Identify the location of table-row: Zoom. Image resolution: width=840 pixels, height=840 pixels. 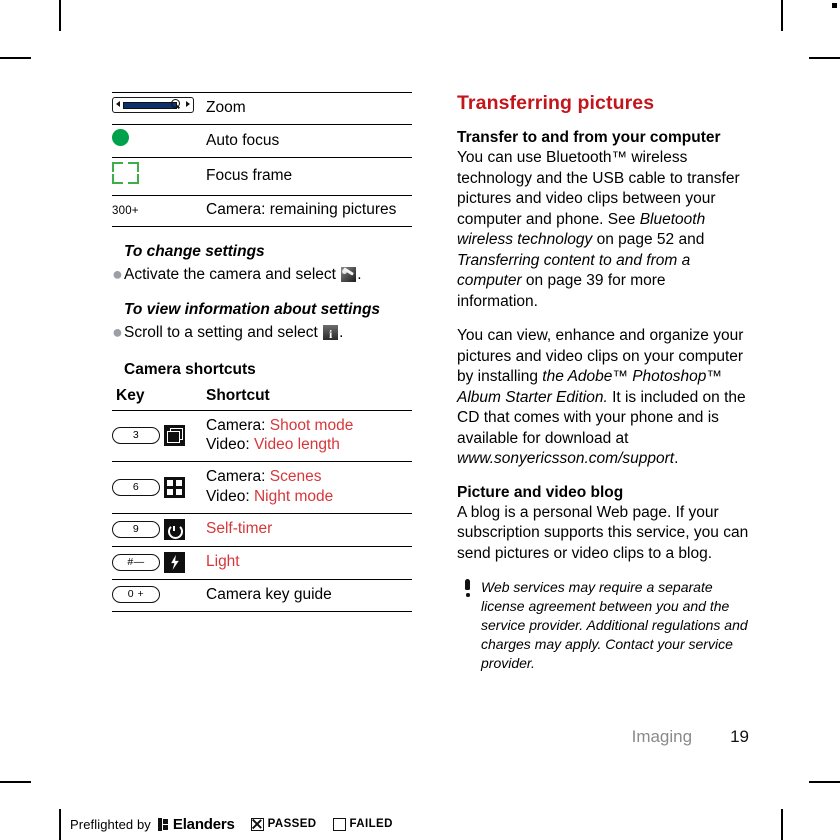
(262, 108).